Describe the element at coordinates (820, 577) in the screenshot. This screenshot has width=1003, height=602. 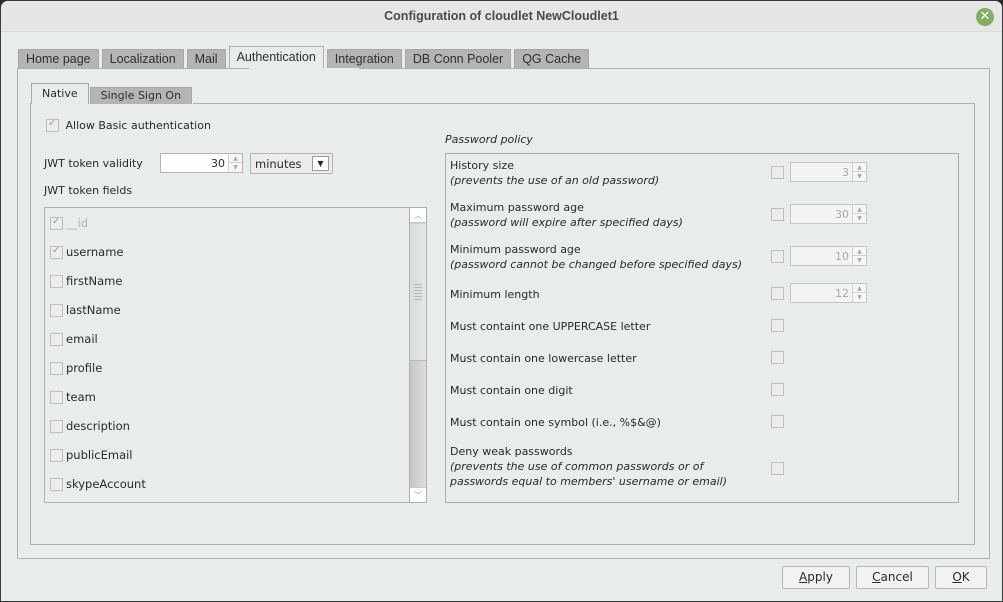
I see `button-label: pply` at that location.